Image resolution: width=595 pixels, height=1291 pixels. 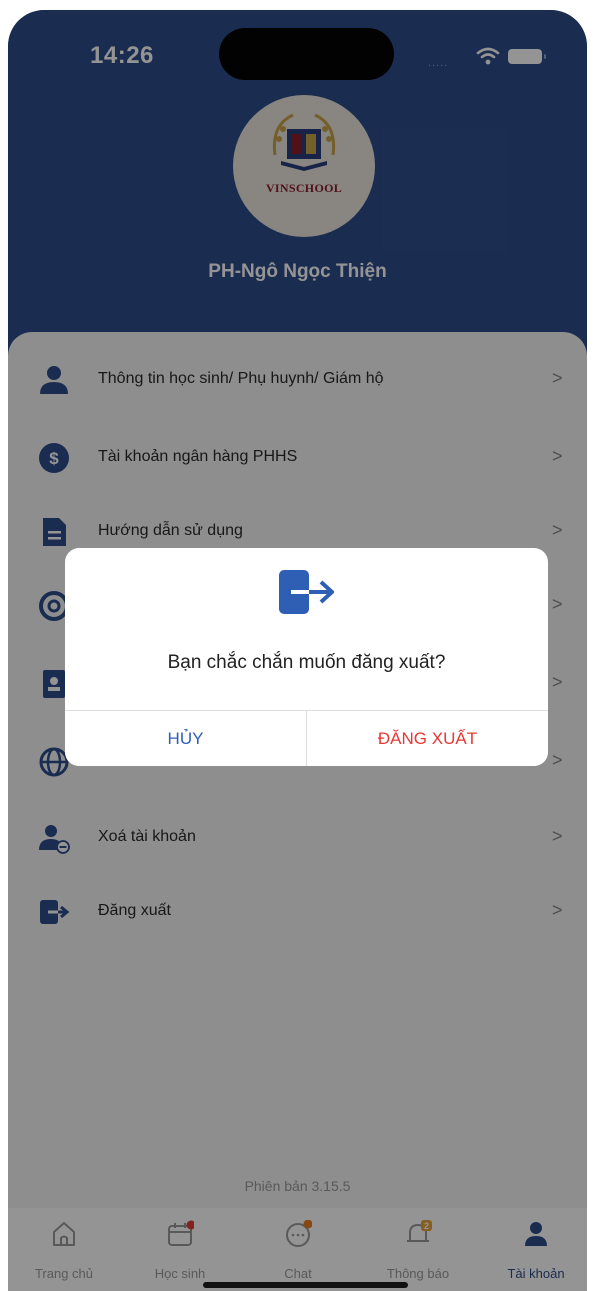 I want to click on cancel-button: HỦY, so click(x=185, y=738).